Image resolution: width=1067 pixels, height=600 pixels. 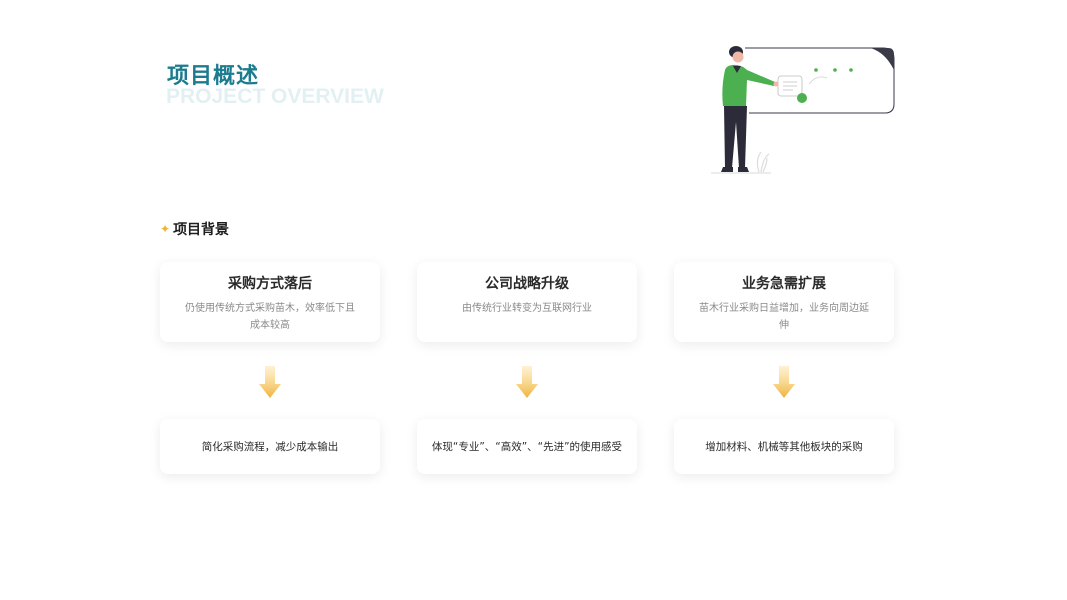 What do you see at coordinates (270, 302) in the screenshot?
I see `background-card-1: 采购方式落后 仍使用传统方式采购苗木，效率低下且成本较高` at bounding box center [270, 302].